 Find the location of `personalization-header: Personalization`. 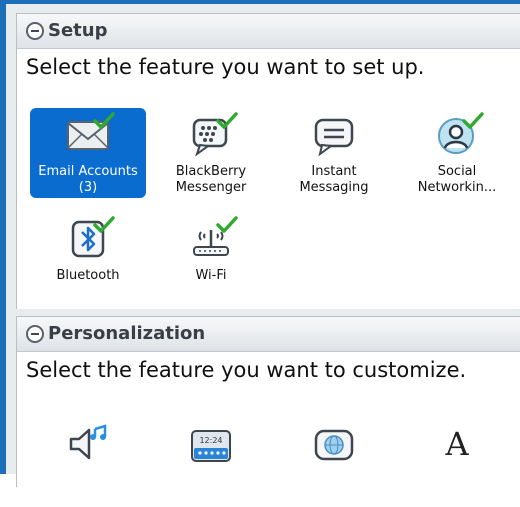

personalization-header: Personalization is located at coordinates (268, 334).